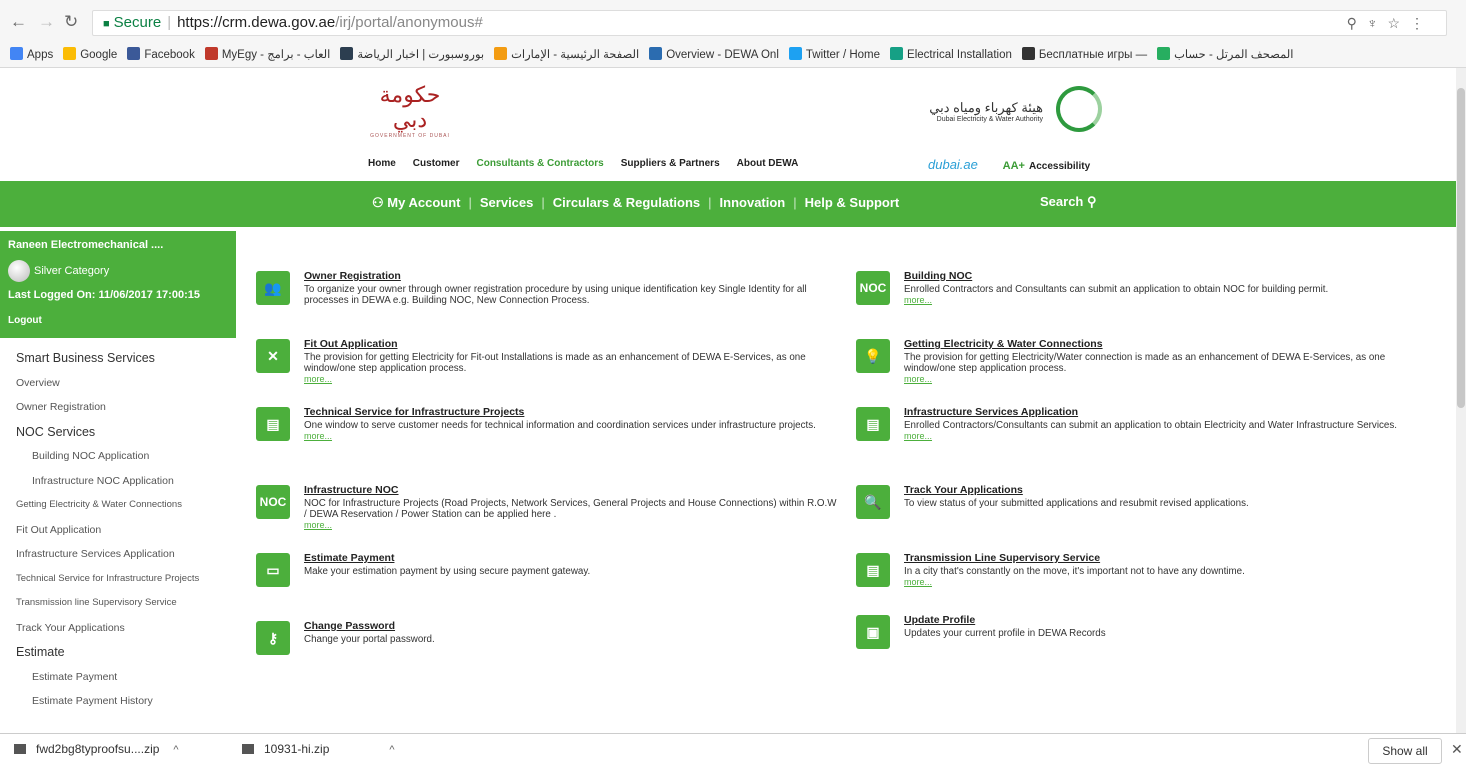  I want to click on topnav-item: Customer, so click(436, 163).